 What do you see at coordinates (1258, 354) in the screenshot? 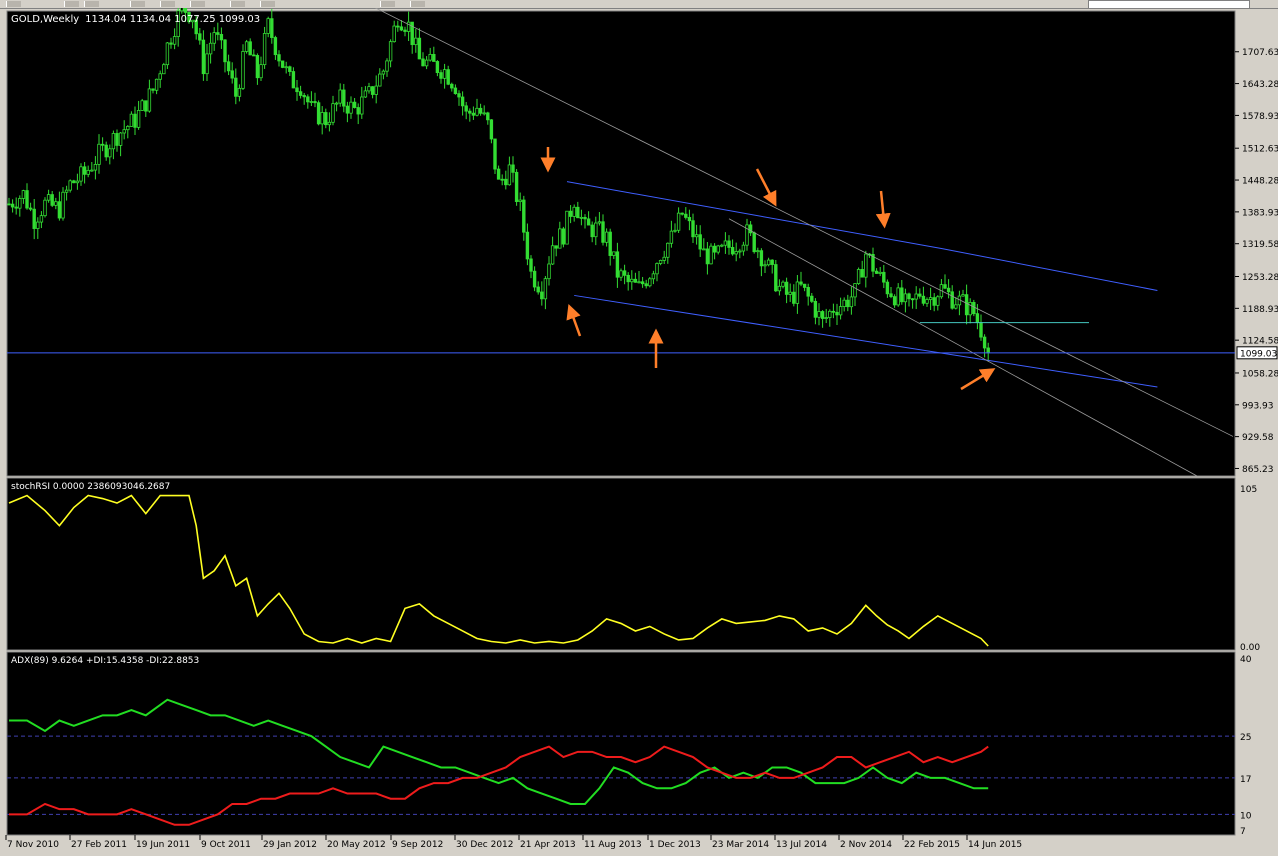
I see `current-price-label: 1099.03` at bounding box center [1258, 354].